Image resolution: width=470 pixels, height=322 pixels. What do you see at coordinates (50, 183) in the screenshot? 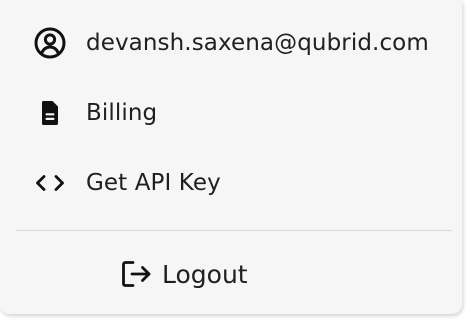
I see `code-icon` at bounding box center [50, 183].